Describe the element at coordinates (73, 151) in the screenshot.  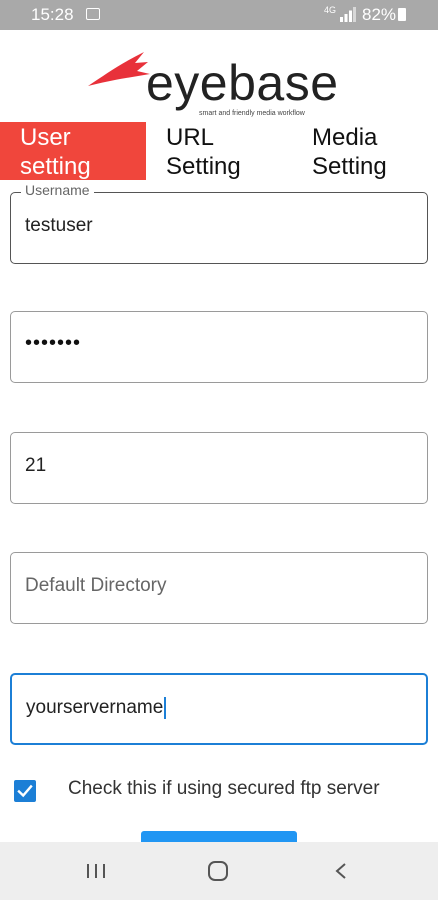
I see `tab-user-setting: User setting` at that location.